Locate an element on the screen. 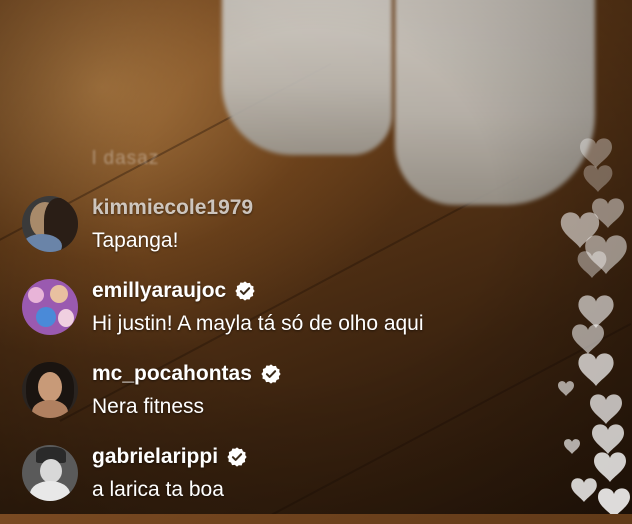  comment-message: a larica ta boa is located at coordinates (158, 489).